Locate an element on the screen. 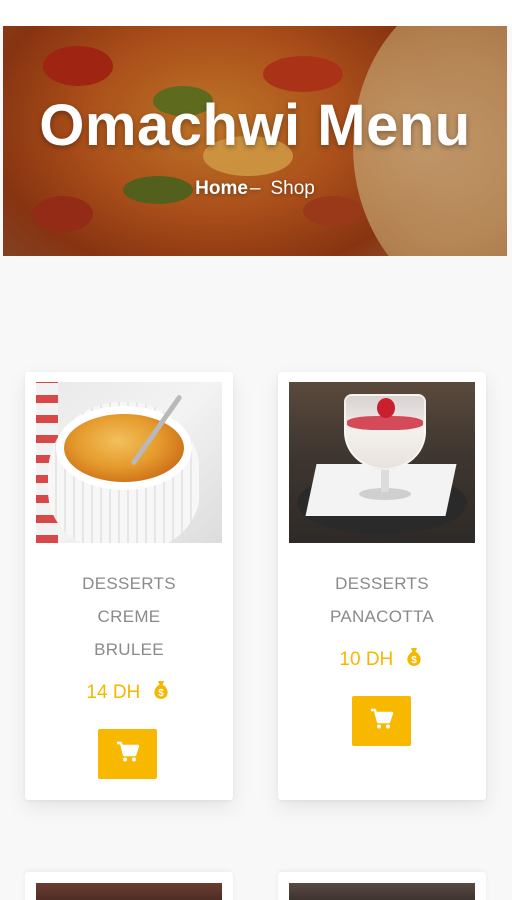 Image resolution: width=512 pixels, height=900 pixels. product-name-line1: CREME is located at coordinates (129, 616).